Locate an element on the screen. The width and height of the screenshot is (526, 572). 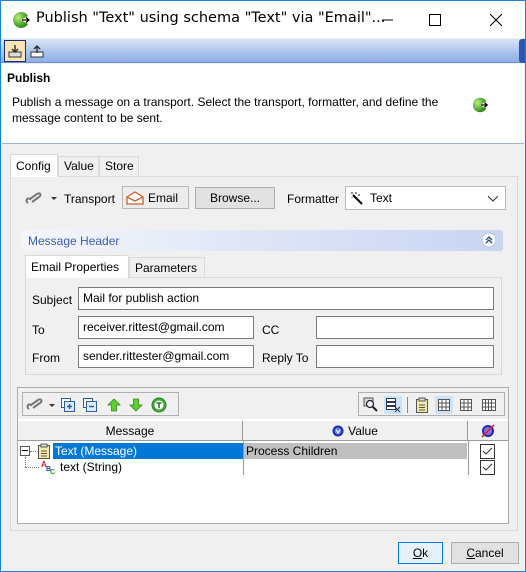
message-header-title: Message Header is located at coordinates (74, 241).